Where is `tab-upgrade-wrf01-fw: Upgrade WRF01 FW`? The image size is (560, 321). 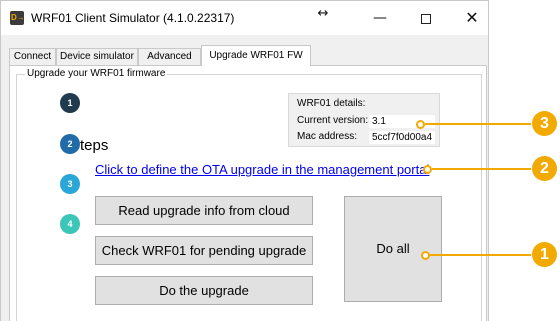
tab-upgrade-wrf01-fw: Upgrade WRF01 FW is located at coordinates (256, 55).